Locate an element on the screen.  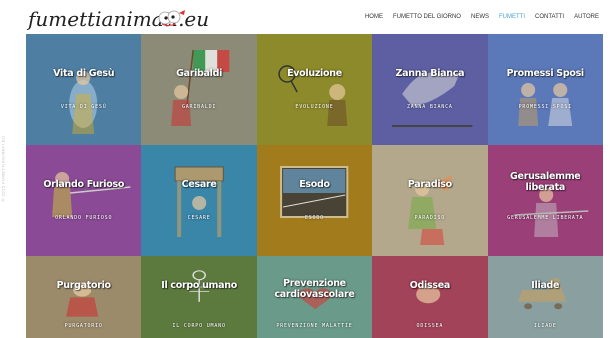
credit-text: © 2015 FUMETTIANIMATI.EU is located at coordinates (3, 168).